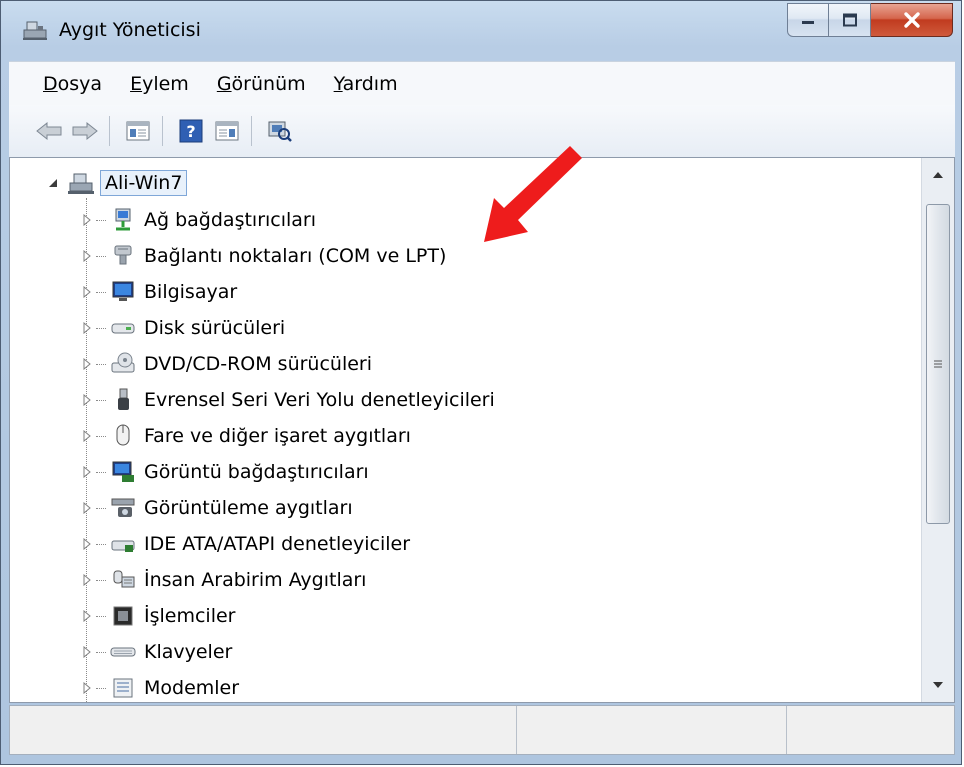  What do you see at coordinates (123, 328) in the screenshot?
I see `disk-drive-icon` at bounding box center [123, 328].